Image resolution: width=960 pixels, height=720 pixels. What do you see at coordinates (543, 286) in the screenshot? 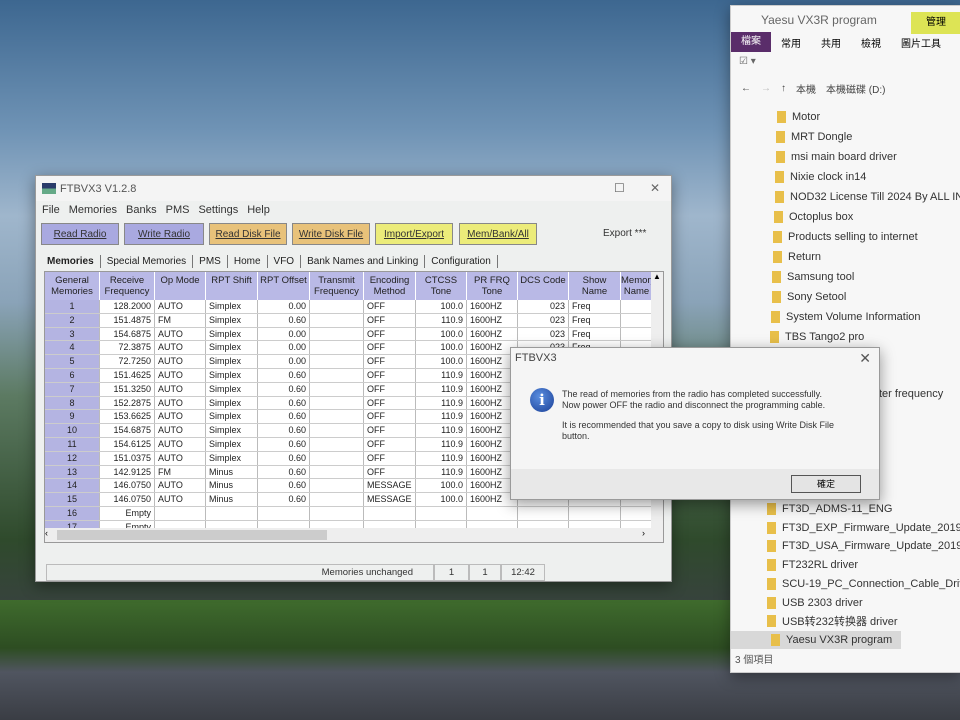
I see `column-header: DCS Code` at bounding box center [543, 286].